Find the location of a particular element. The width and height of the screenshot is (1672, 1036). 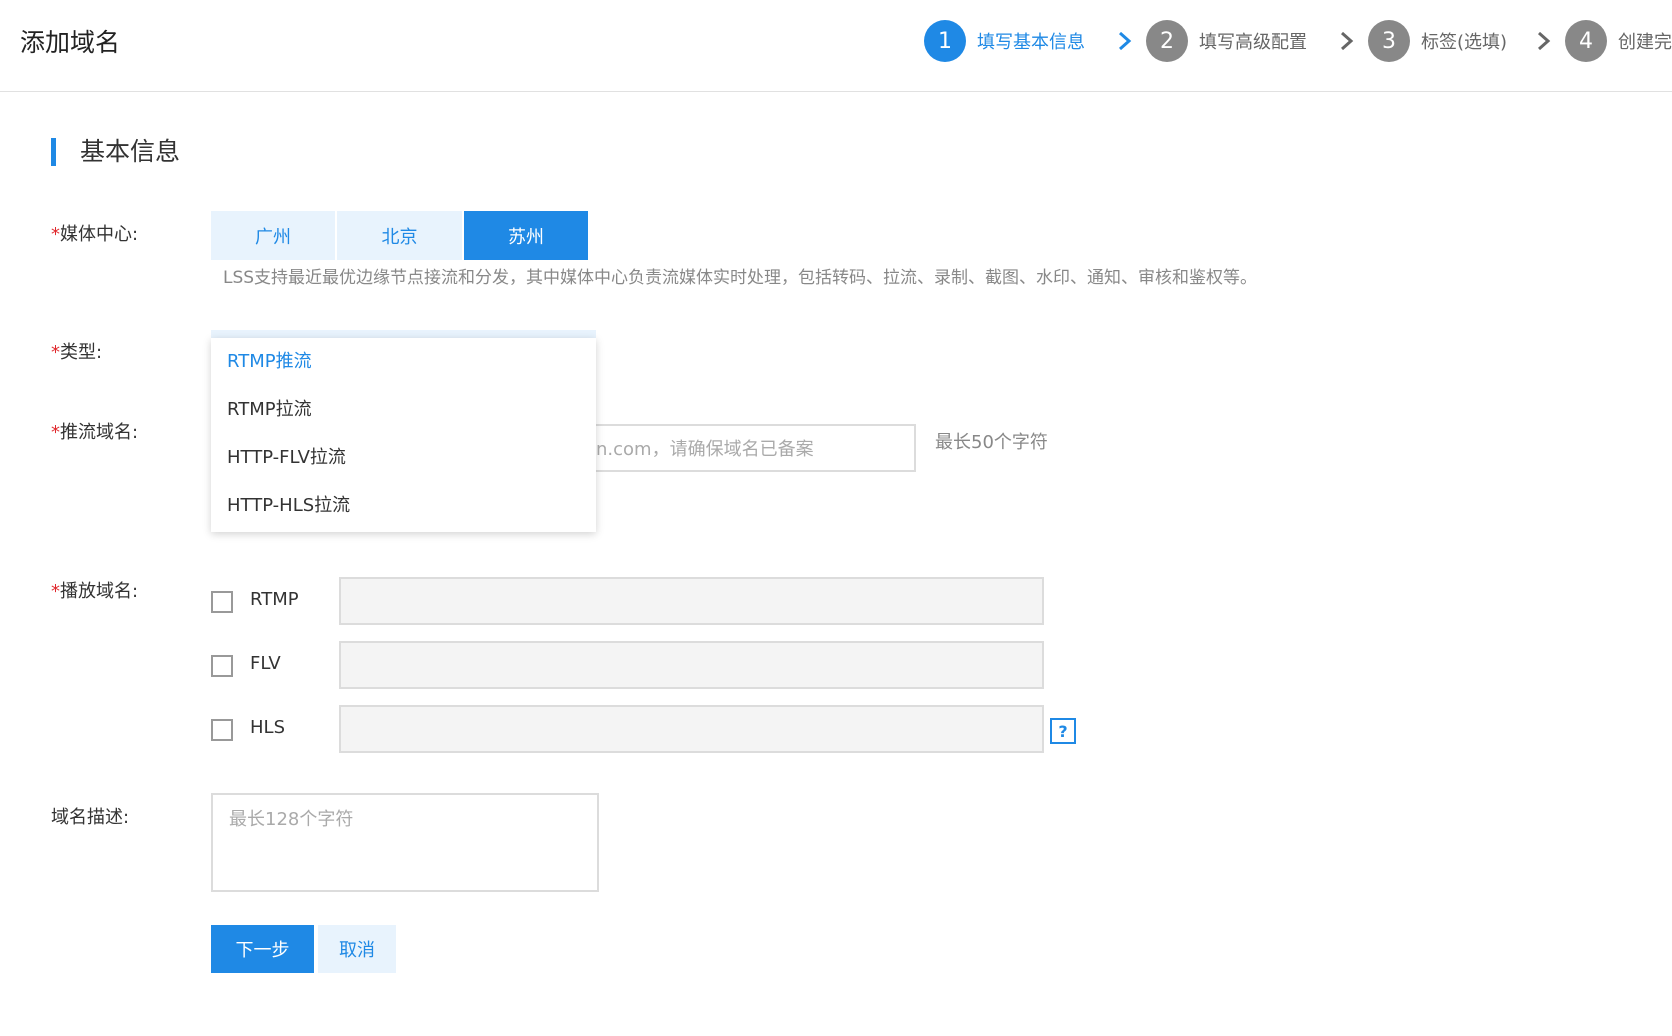

type-option-rtmp-push: RTMP推流 is located at coordinates (403, 362).